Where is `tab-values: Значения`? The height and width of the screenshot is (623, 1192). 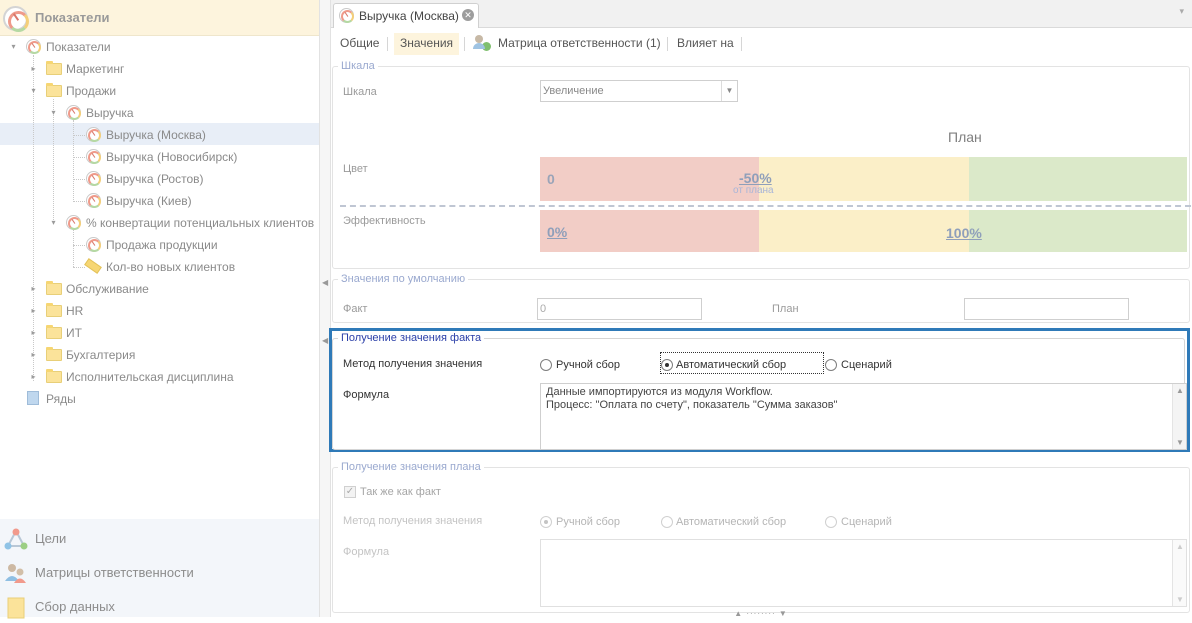
tab-values: Значения is located at coordinates (427, 44).